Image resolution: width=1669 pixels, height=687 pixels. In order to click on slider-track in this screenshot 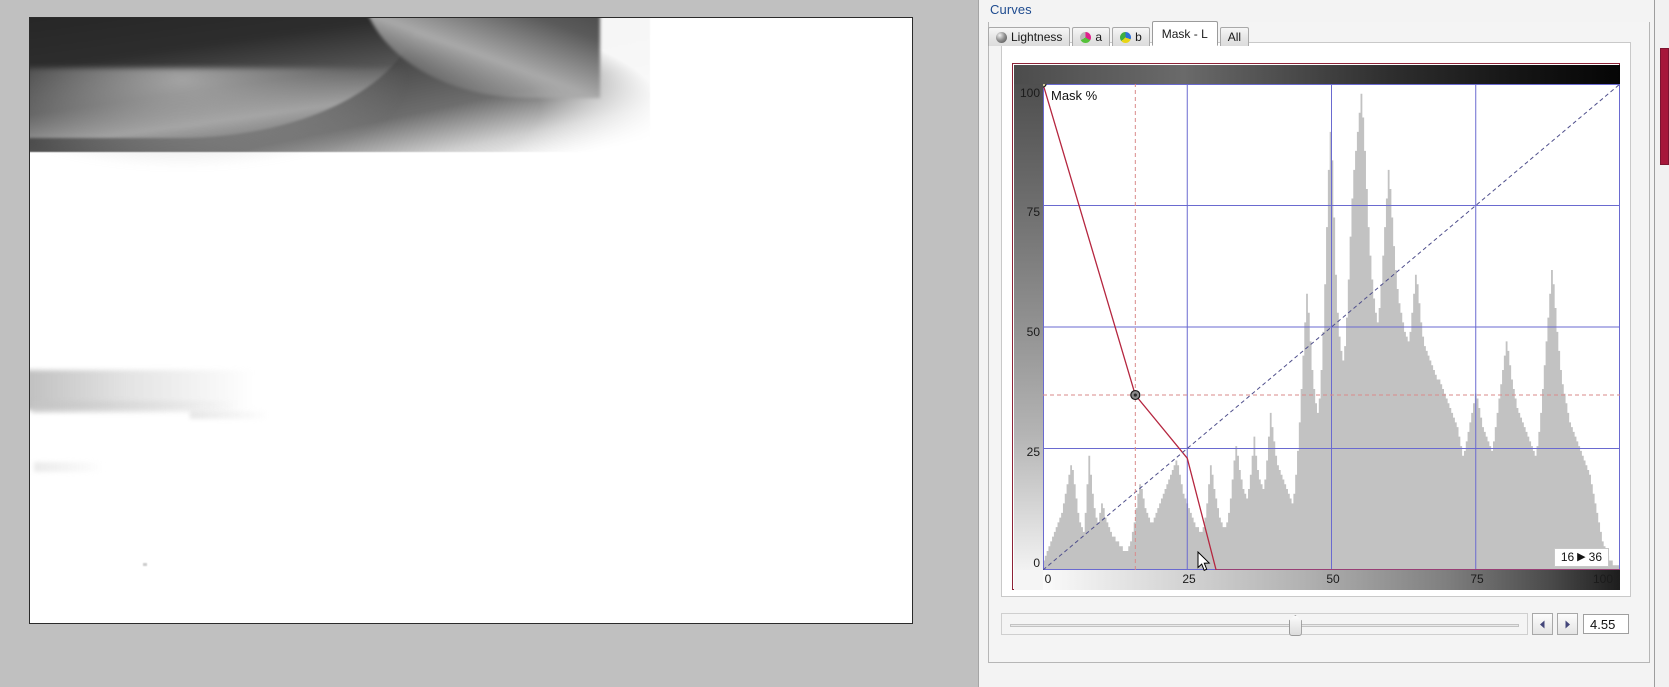, I will do `click(1264, 625)`.